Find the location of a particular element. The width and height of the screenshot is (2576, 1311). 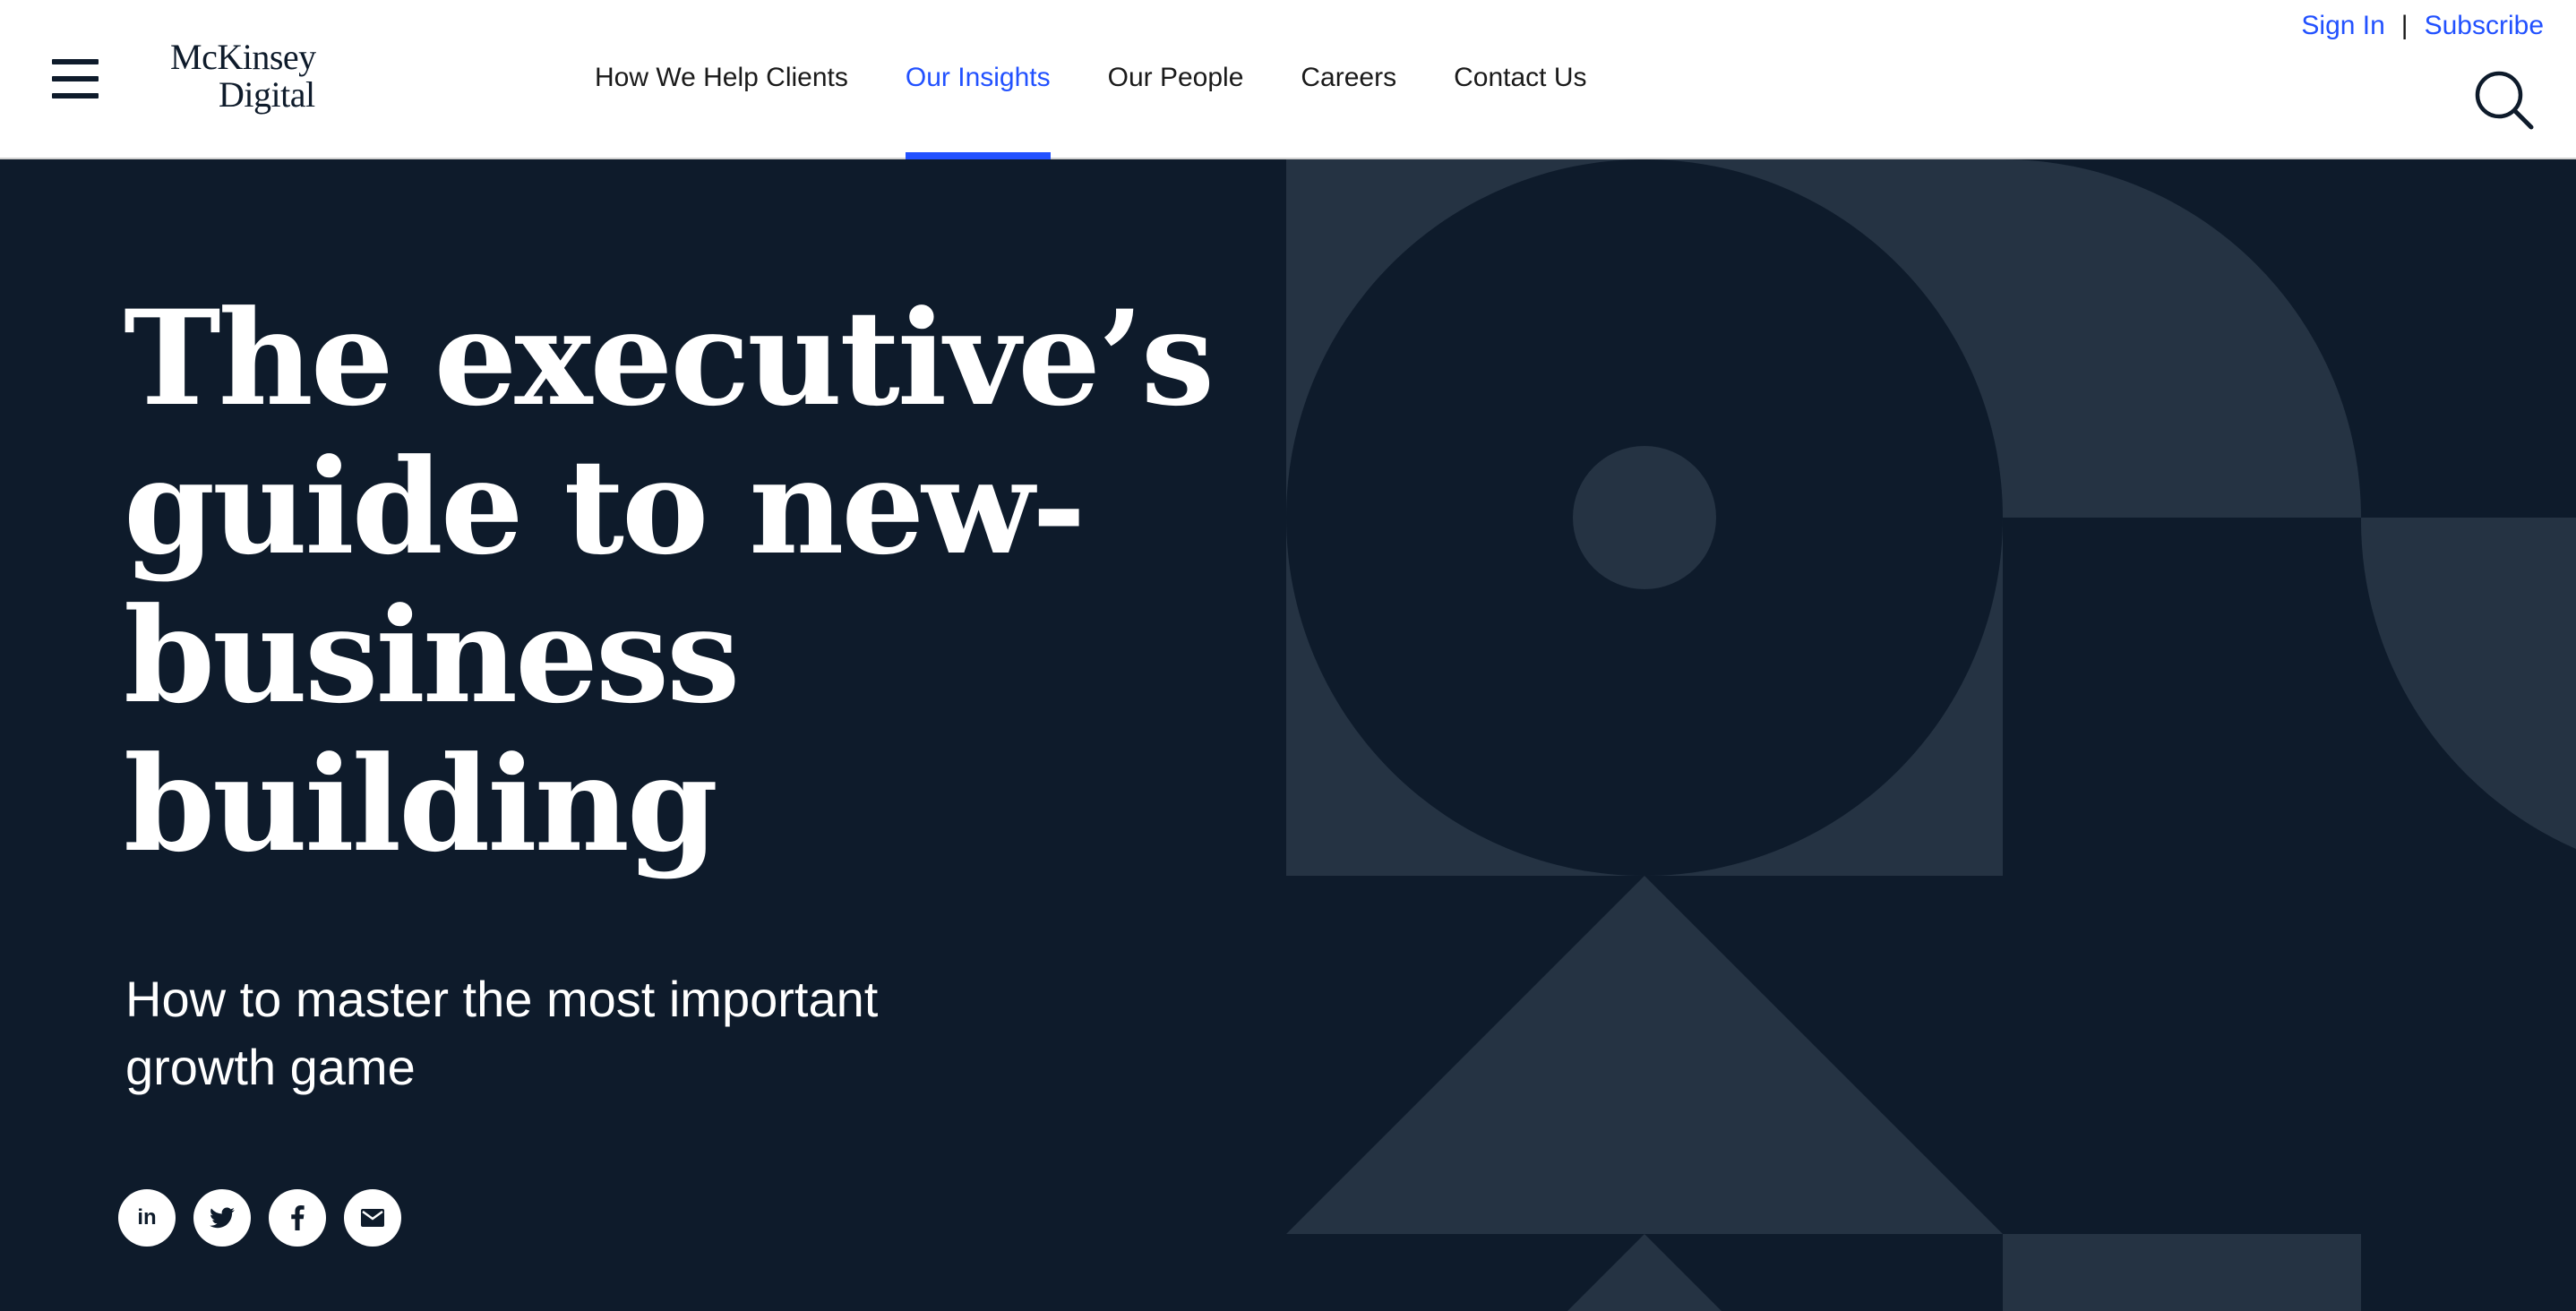

share-linkedin-button: in is located at coordinates (147, 1218).